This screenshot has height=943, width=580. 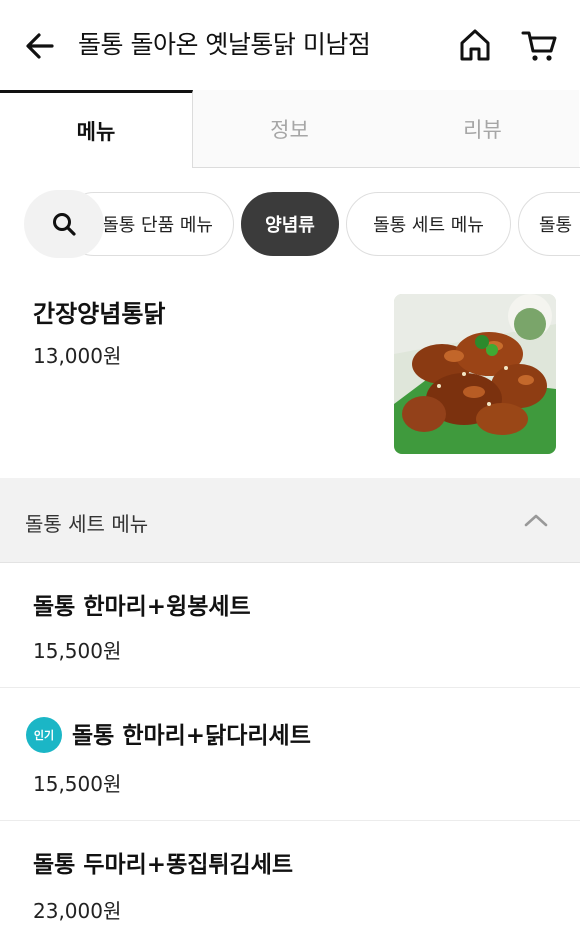 I want to click on category-chip-row: 돌통 단품 메뉴 양념류 돌통 세트 메뉴 돌통, so click(x=290, y=223).